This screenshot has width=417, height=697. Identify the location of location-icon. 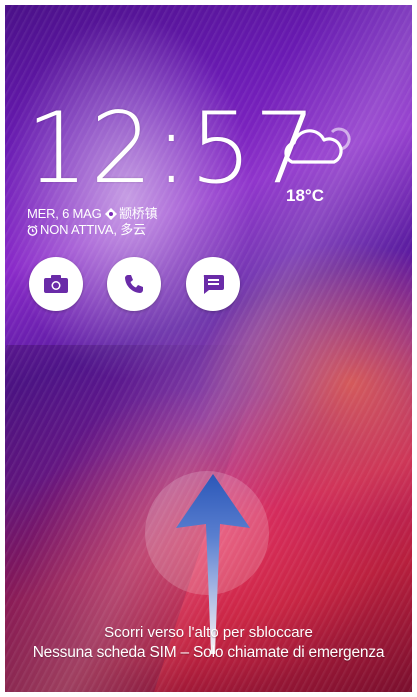
(111, 215).